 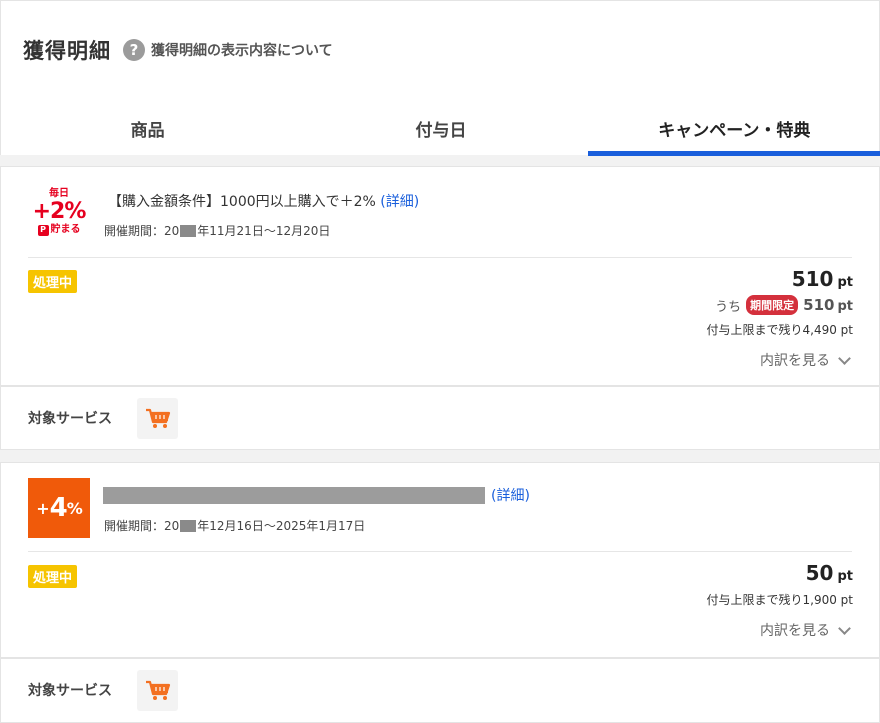 I want to click on campaign-title: (詳細), so click(x=316, y=495).